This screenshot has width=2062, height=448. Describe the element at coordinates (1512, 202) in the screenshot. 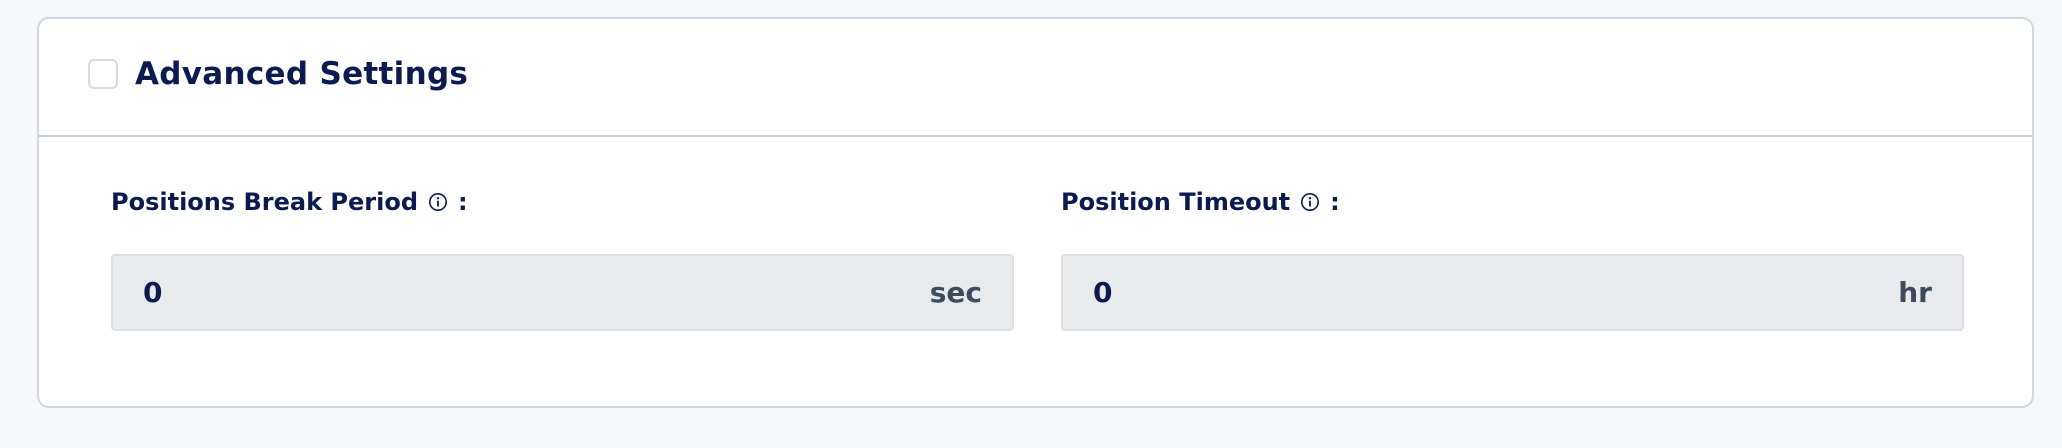

I see `position-timeout-label-row: Position Timeout :` at that location.